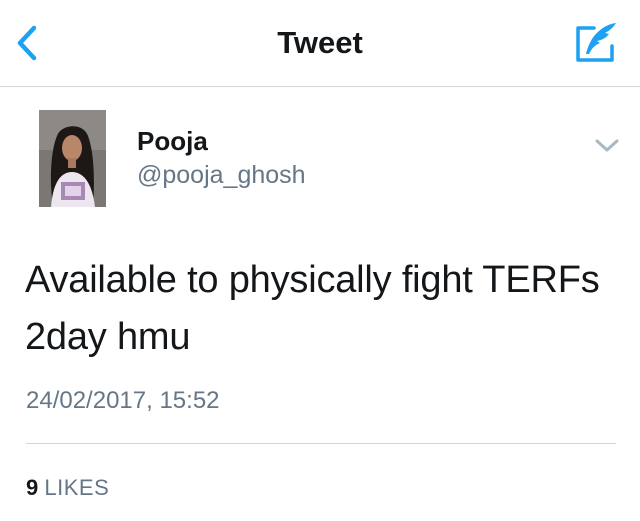  Describe the element at coordinates (77, 487) in the screenshot. I see `likes-label: LIKES` at that location.